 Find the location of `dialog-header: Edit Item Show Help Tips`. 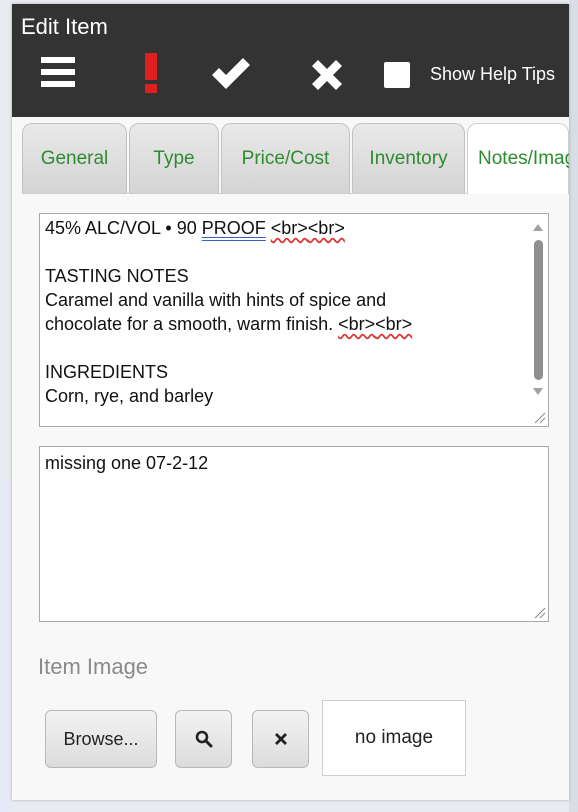

dialog-header: Edit Item Show Help Tips is located at coordinates (290, 60).